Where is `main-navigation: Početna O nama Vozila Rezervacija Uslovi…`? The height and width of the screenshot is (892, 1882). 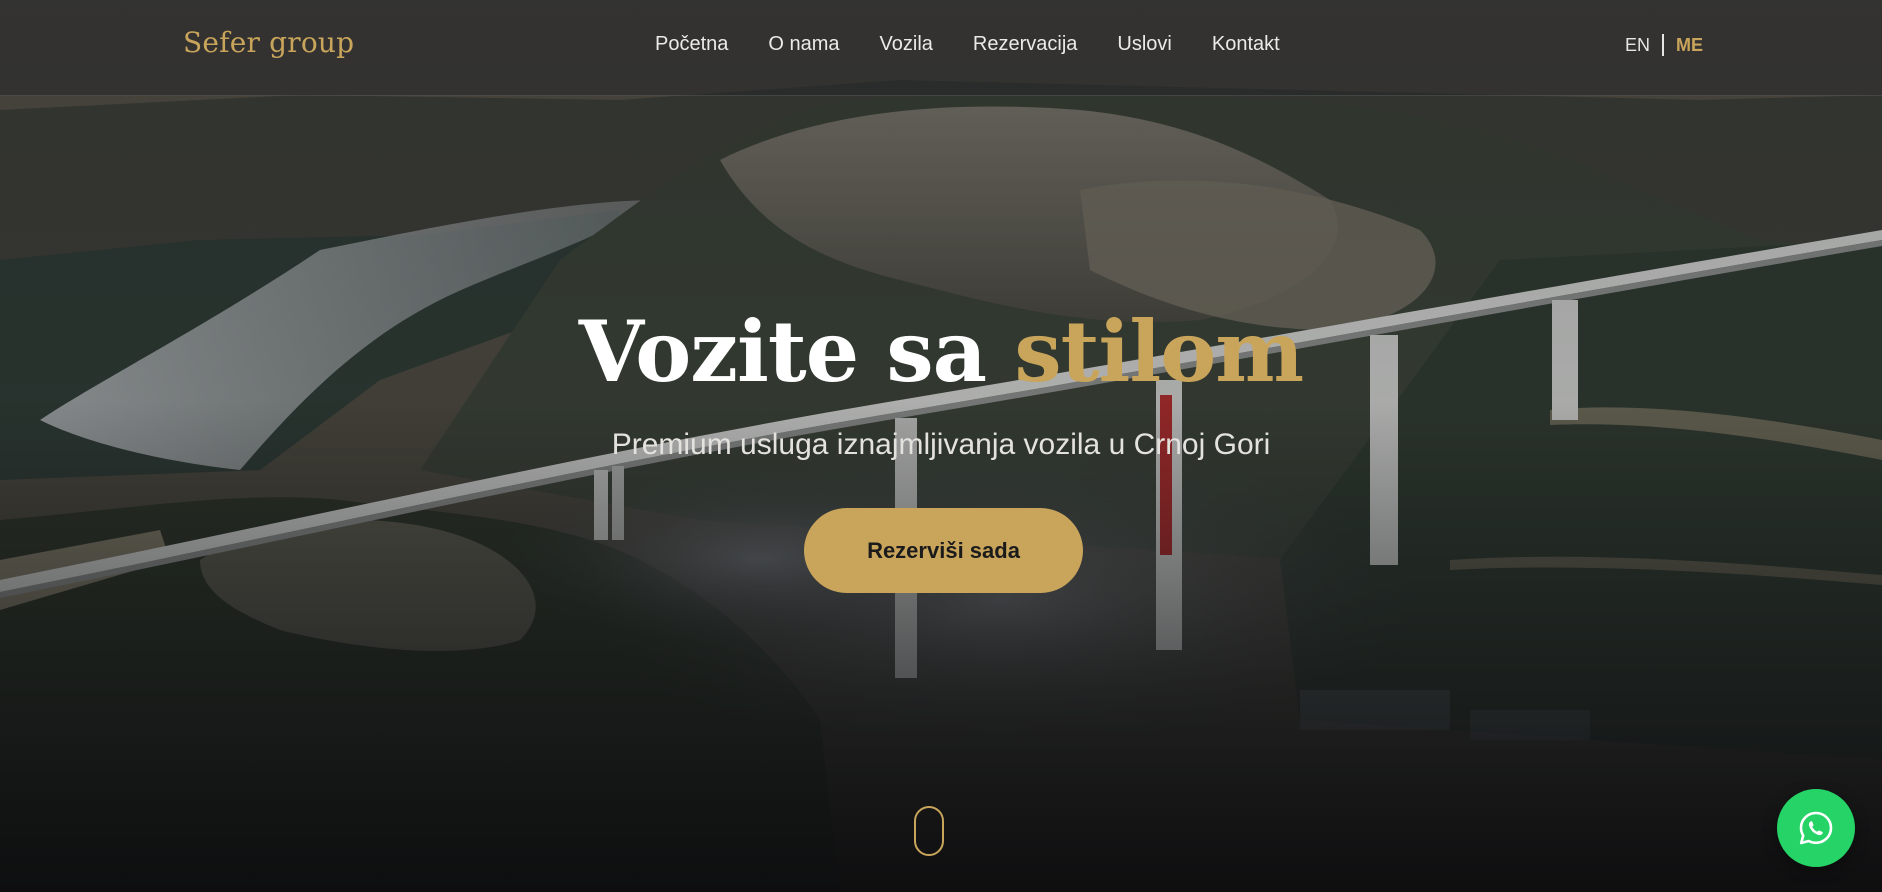 main-navigation: Početna O nama Vozila Rezervacija Uslovi… is located at coordinates (967, 44).